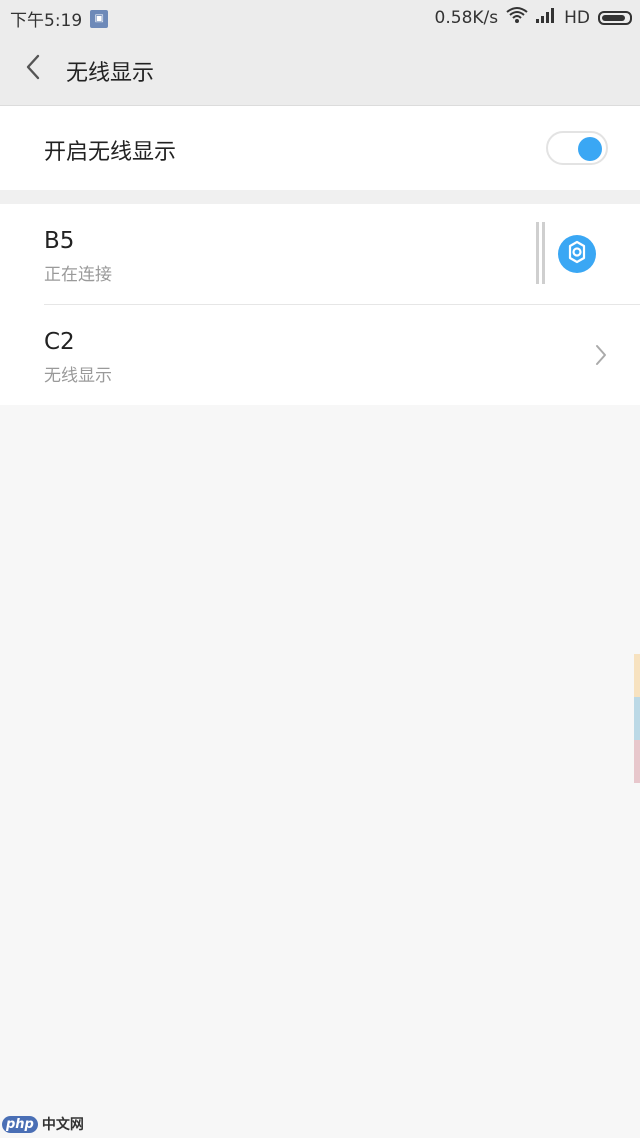 The width and height of the screenshot is (640, 1138). What do you see at coordinates (541, 253) in the screenshot?
I see `drag-handle` at bounding box center [541, 253].